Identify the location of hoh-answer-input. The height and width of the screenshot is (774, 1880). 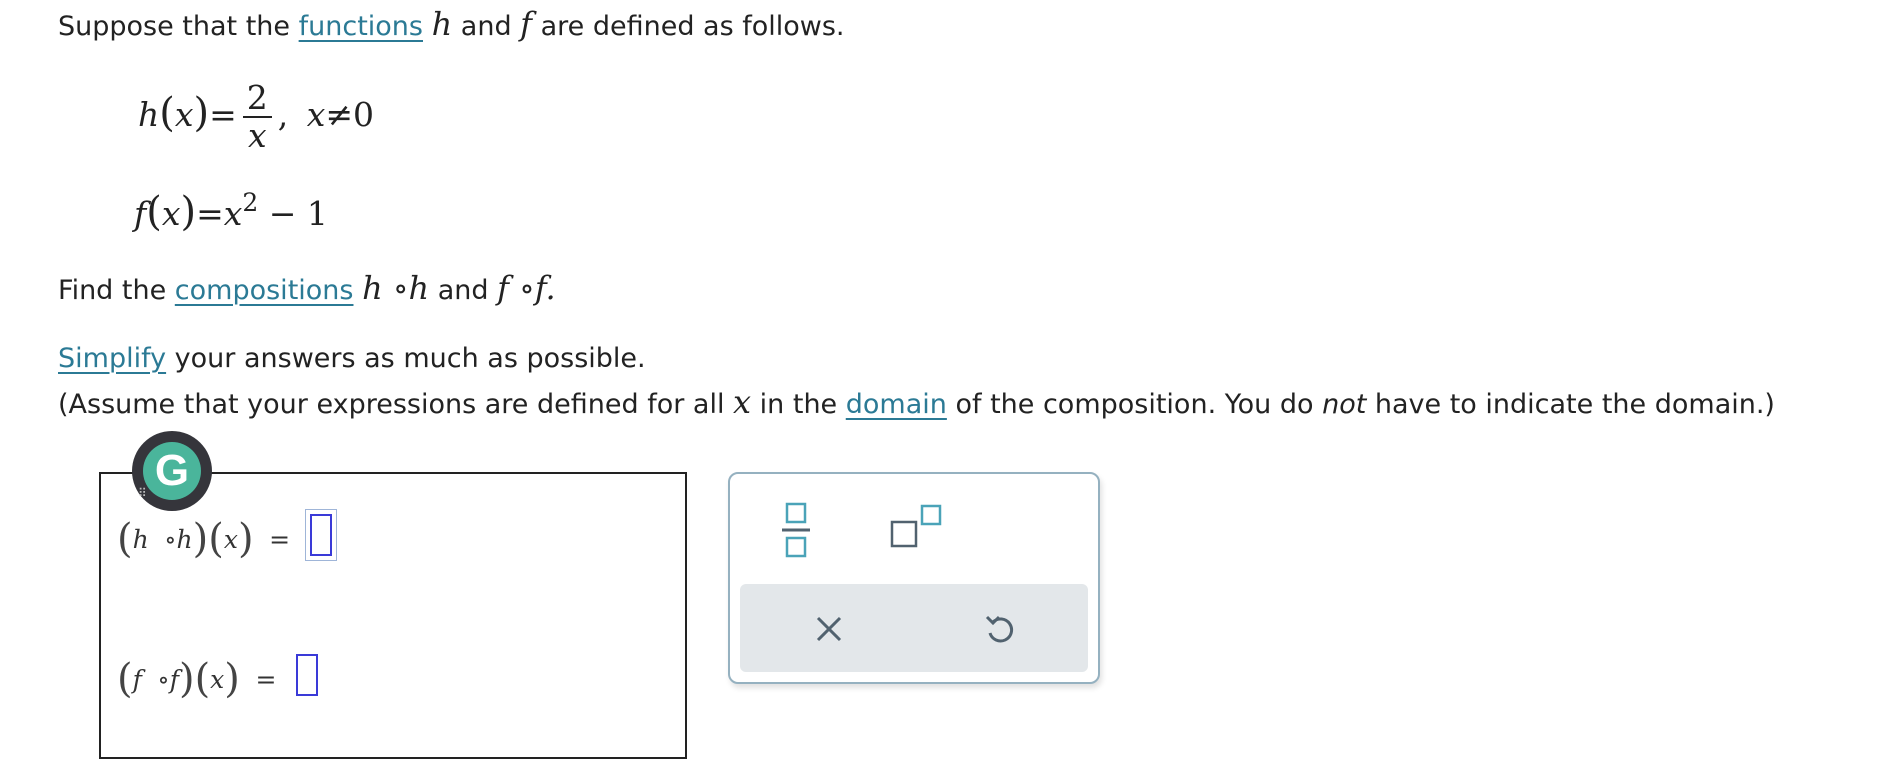
(320, 535).